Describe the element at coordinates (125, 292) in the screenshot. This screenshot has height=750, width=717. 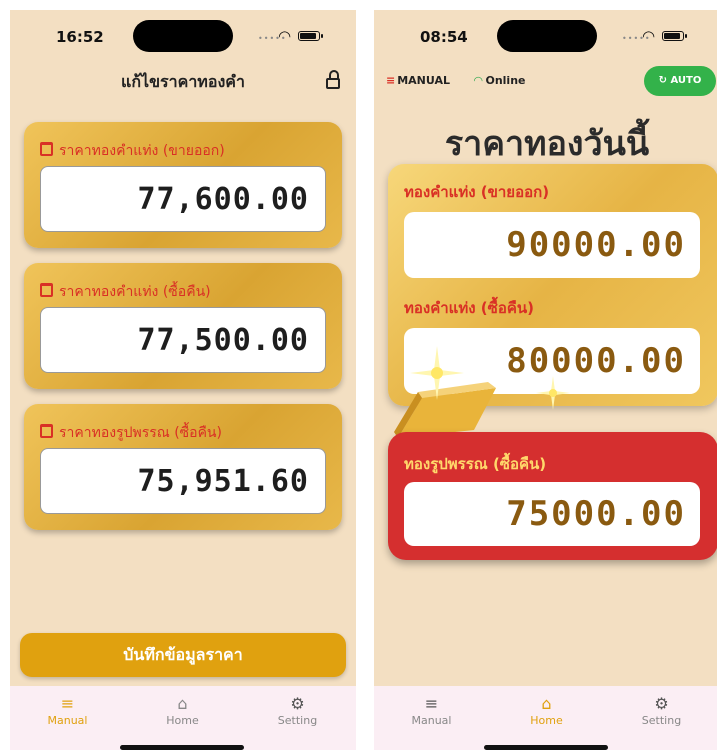
I see `price-card-label: ราคาทองคำแท่ง (ซื้อคืน)` at that location.